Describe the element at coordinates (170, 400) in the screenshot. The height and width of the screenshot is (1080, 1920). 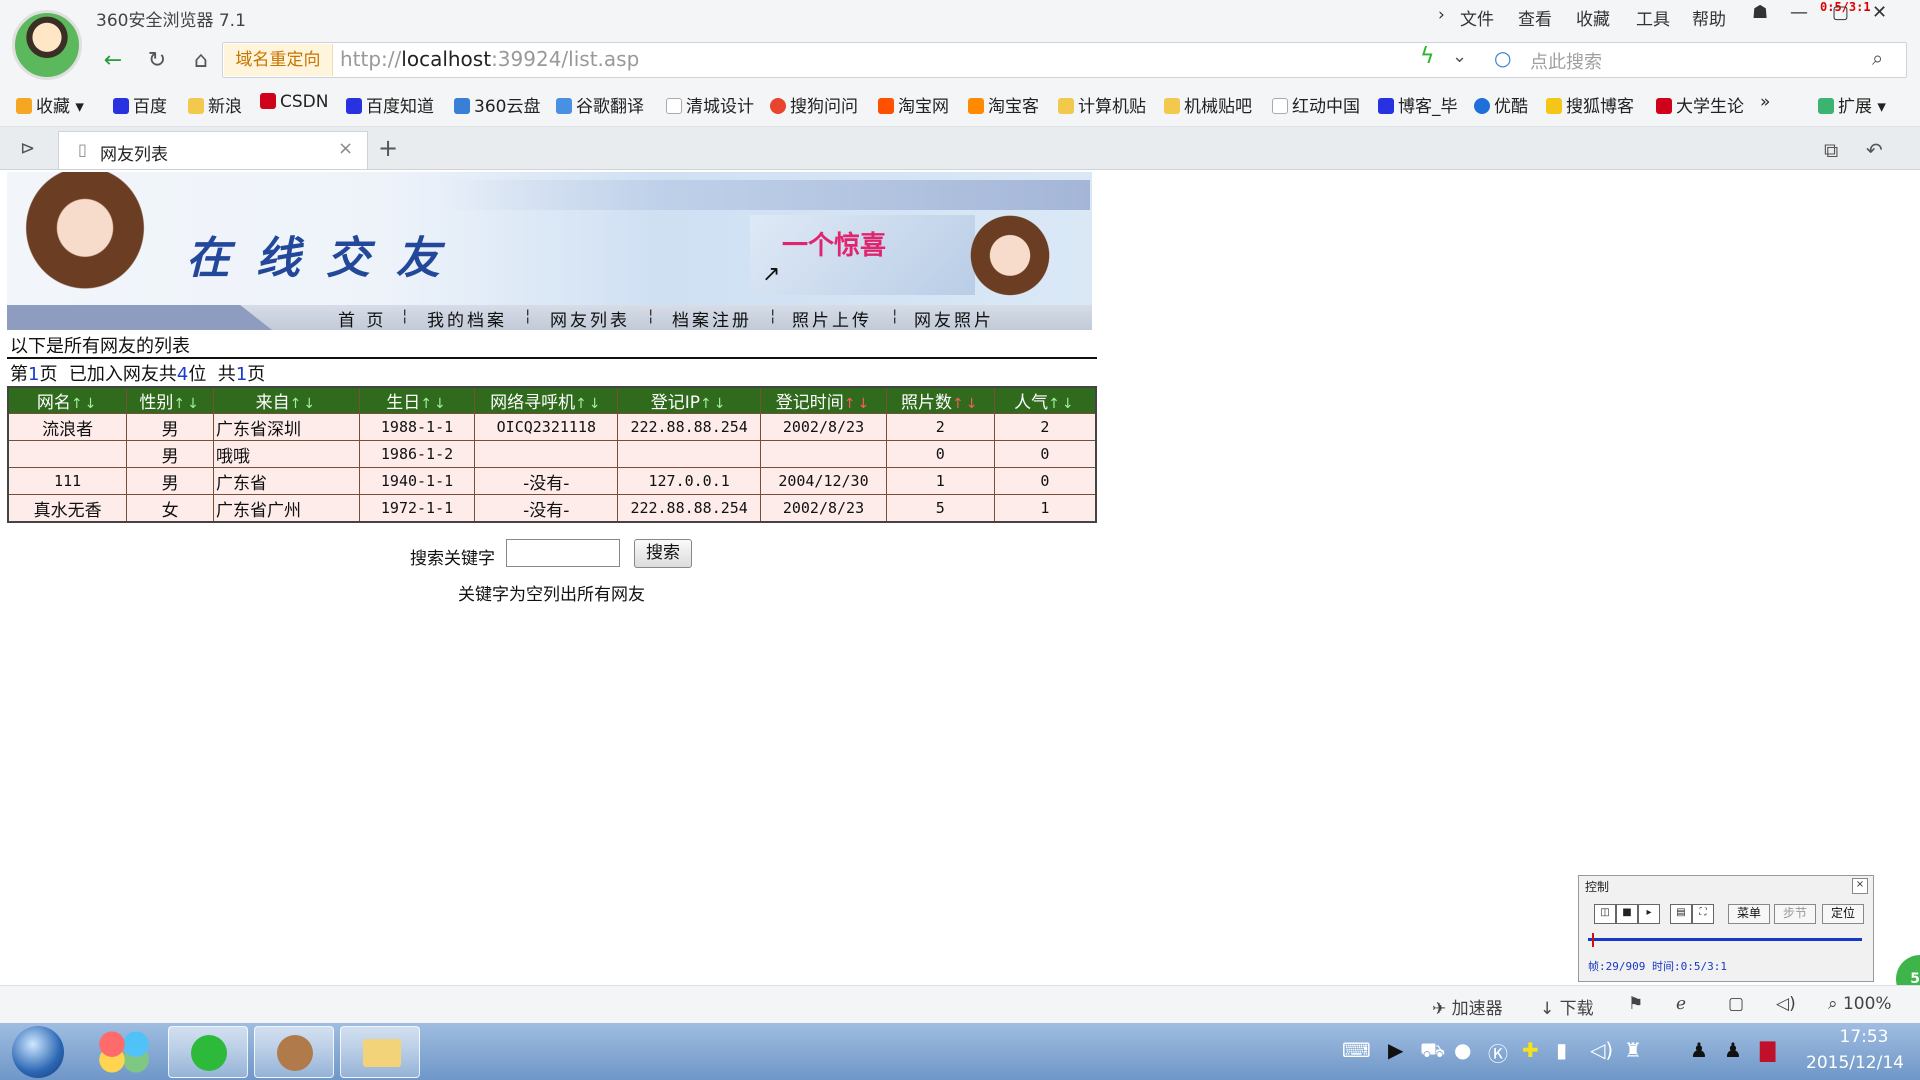
I see `header-gender: 性别↑↓` at that location.